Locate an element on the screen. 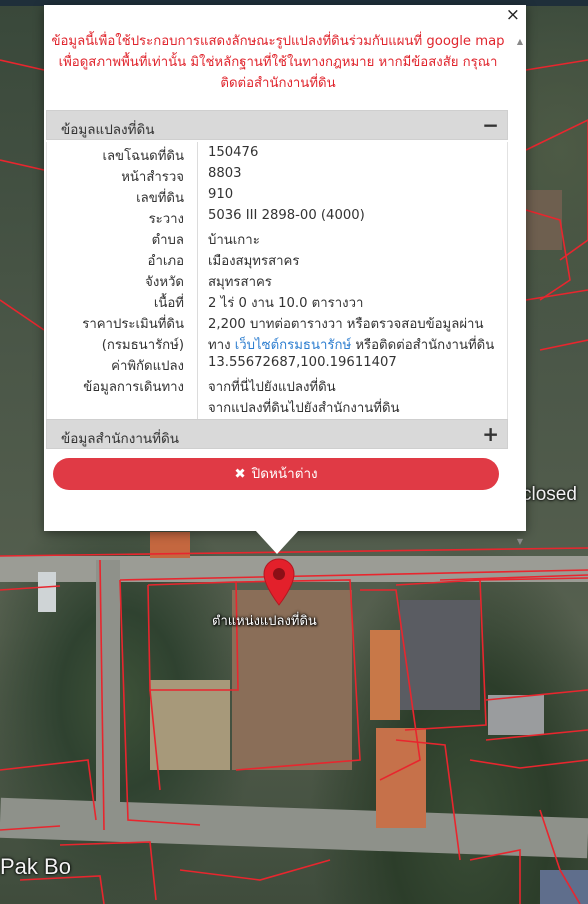 Image resolution: width=588 pixels, height=904 pixels. row-label: หน้าสำรวจ is located at coordinates (152, 177).